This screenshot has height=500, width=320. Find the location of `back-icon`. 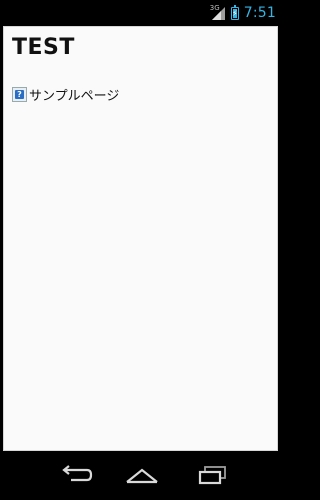

back-icon is located at coordinates (75, 475).